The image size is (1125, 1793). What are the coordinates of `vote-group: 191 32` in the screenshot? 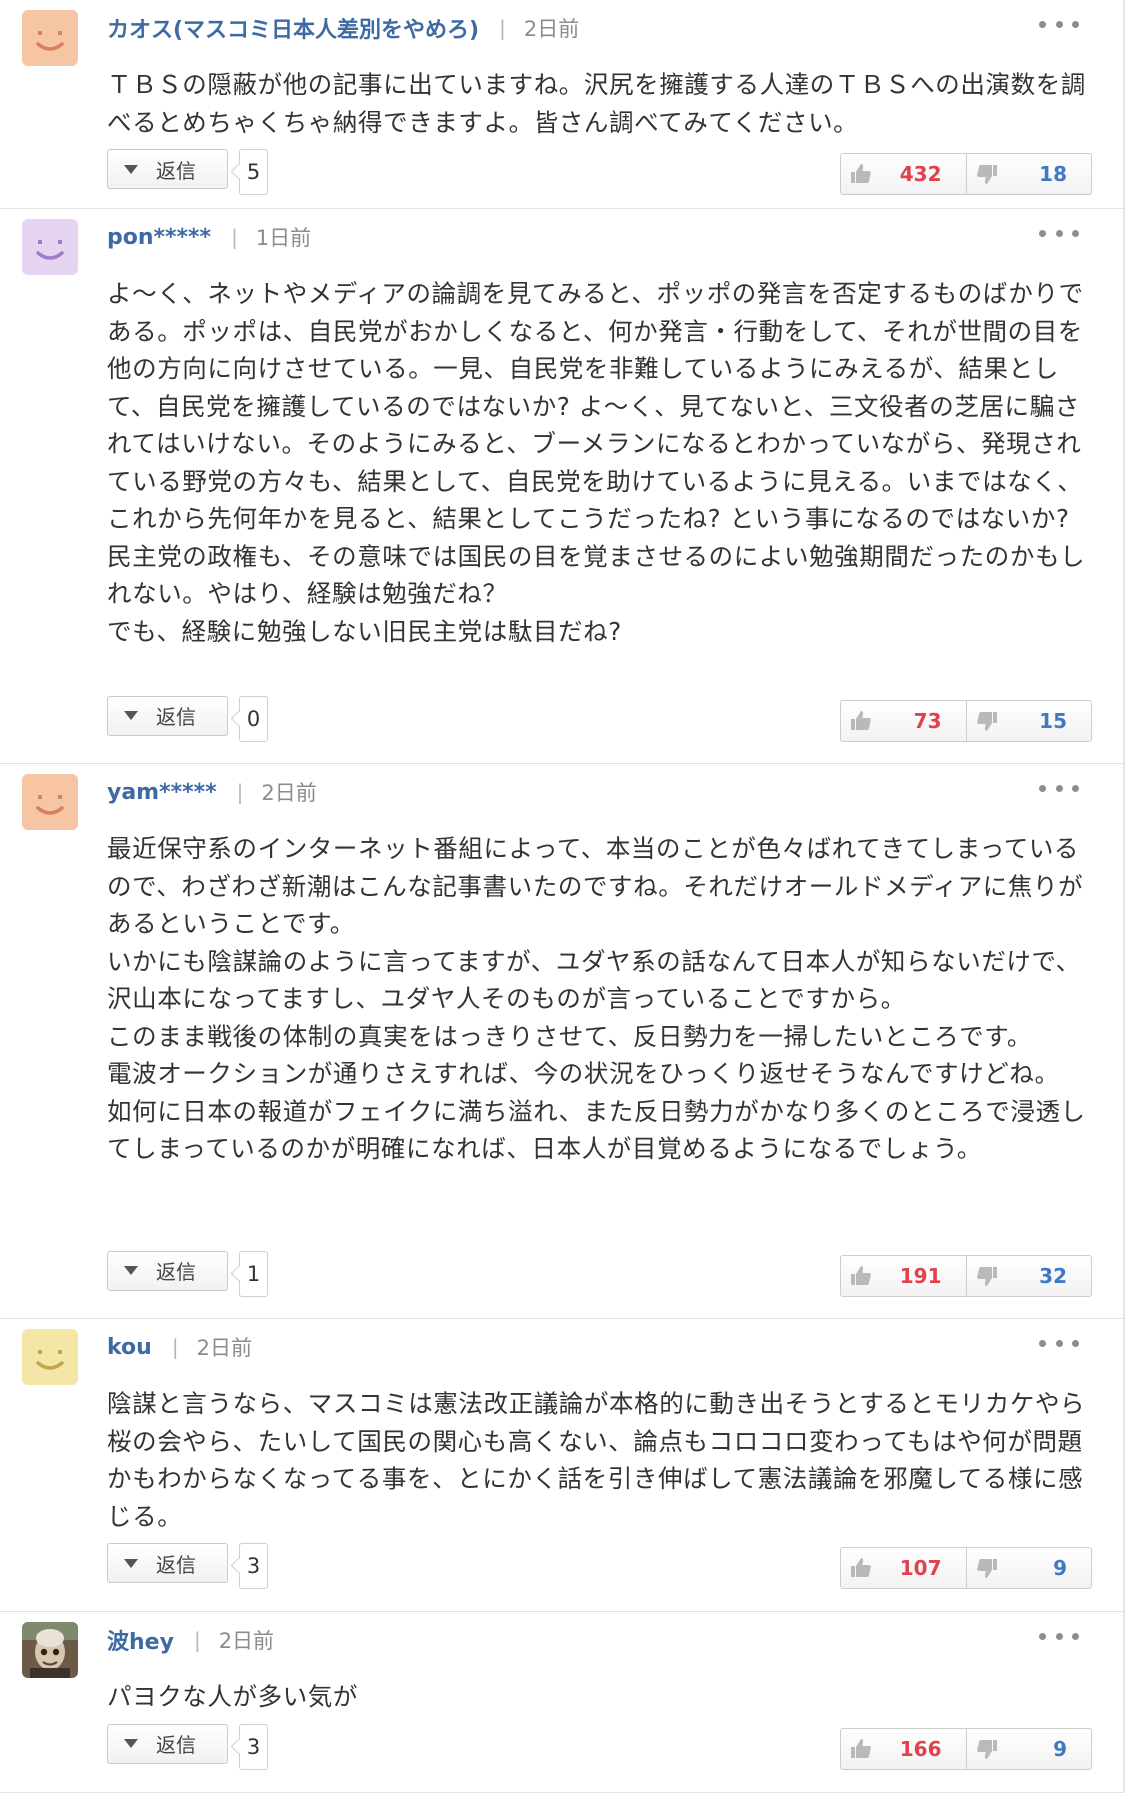 It's located at (966, 1275).